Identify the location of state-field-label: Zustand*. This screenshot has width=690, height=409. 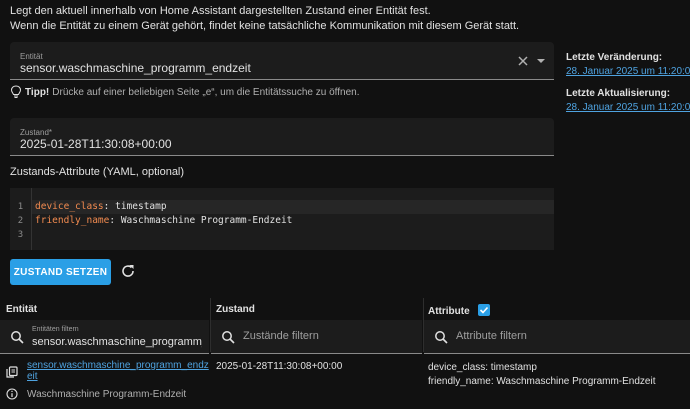
(36, 132).